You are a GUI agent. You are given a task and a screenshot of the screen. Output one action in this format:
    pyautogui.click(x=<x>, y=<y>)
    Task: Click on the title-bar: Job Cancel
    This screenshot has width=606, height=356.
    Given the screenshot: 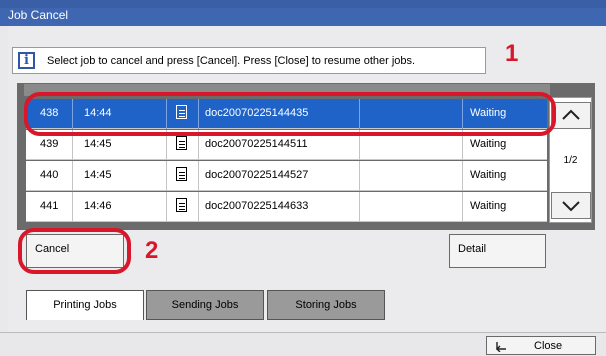 What is the action you would take?
    pyautogui.click(x=303, y=13)
    